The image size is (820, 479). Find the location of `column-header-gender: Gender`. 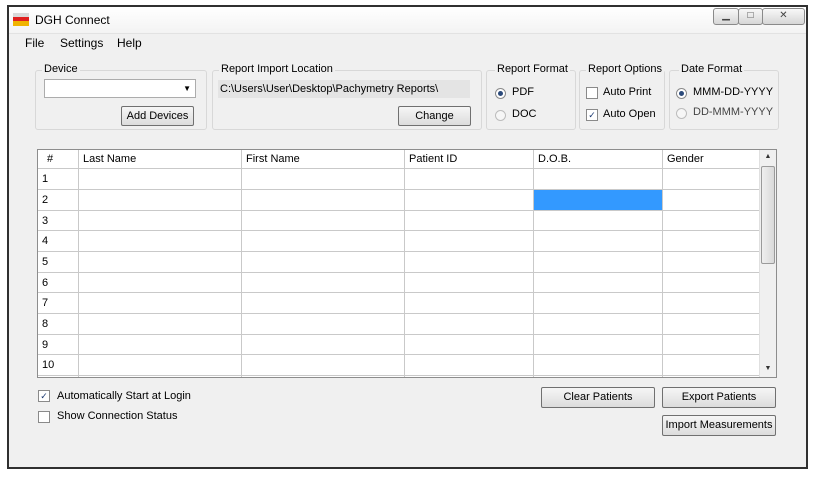

column-header-gender: Gender is located at coordinates (711, 159).